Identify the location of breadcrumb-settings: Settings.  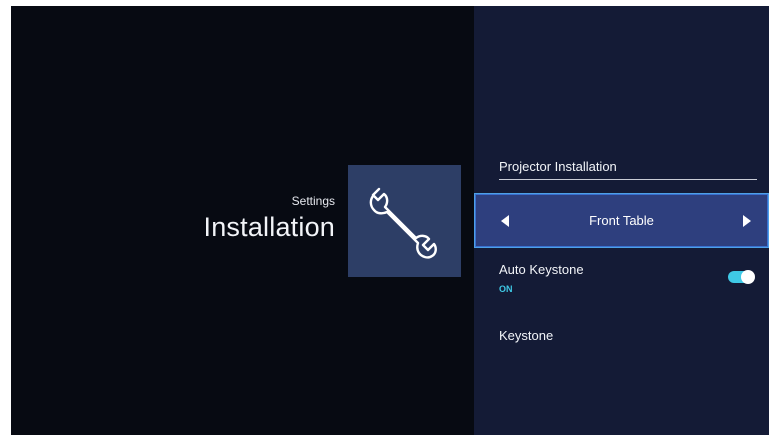
(313, 201).